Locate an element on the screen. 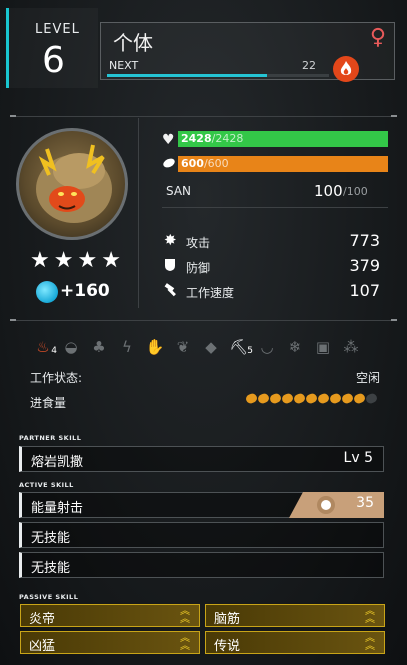 This screenshot has width=407, height=665. work-speed-row: 工作速度 107 is located at coordinates (275, 291).